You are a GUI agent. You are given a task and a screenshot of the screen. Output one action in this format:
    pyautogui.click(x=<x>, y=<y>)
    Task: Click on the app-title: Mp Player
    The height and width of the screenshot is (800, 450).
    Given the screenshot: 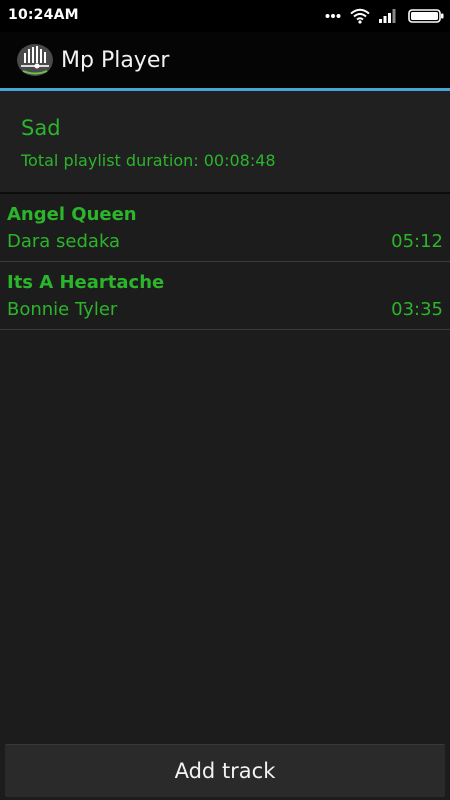 What is the action you would take?
    pyautogui.click(x=115, y=60)
    